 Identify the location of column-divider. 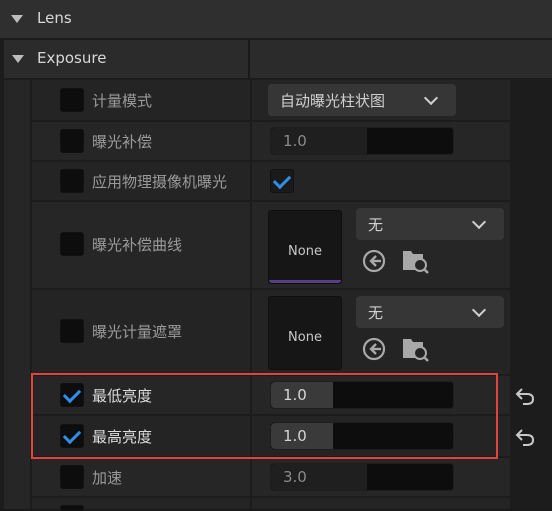
(249, 59).